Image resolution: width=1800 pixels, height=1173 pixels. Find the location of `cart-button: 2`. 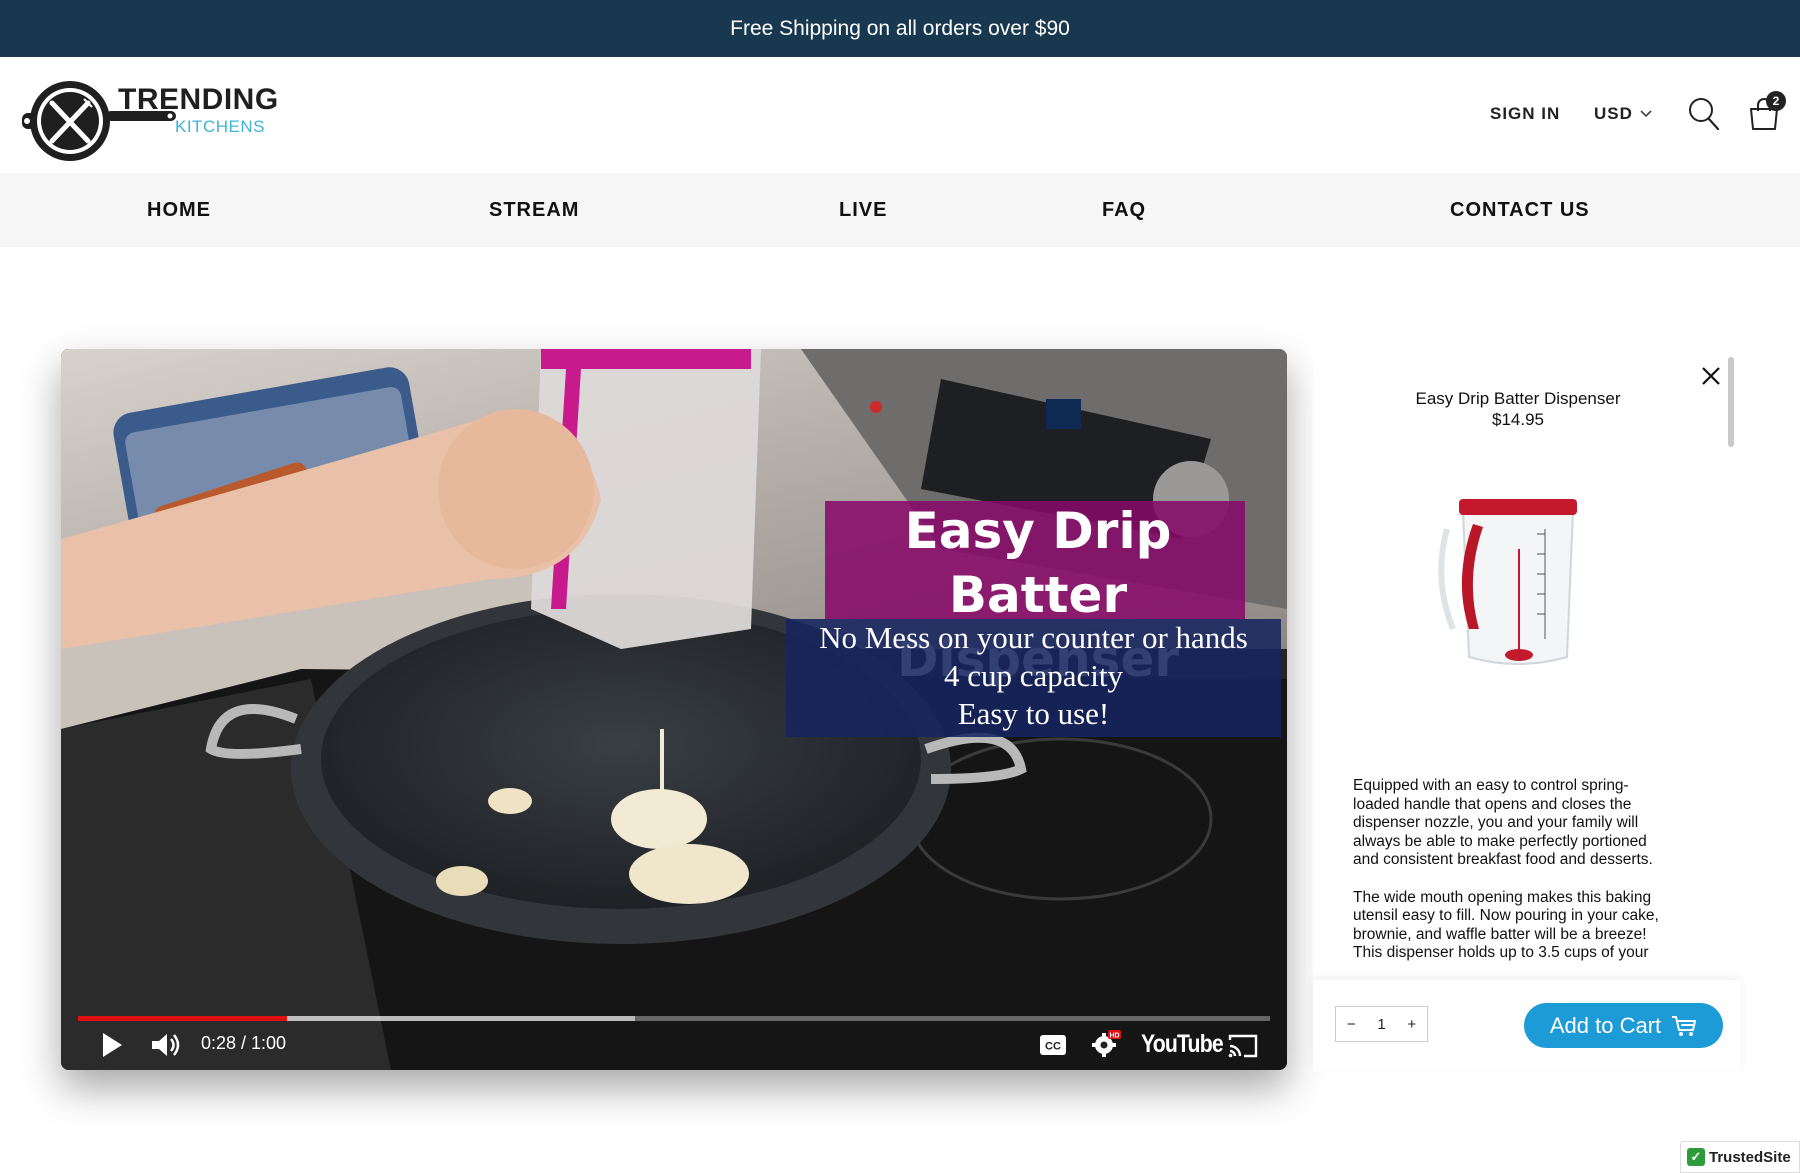

cart-button: 2 is located at coordinates (1767, 111).